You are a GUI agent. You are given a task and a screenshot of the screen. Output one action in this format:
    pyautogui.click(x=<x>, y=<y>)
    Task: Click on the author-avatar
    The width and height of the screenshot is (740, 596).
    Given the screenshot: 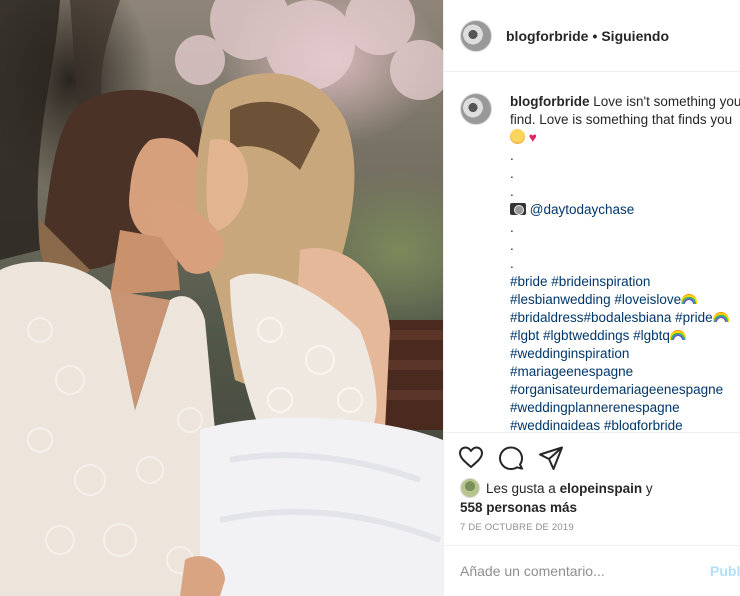 What is the action you would take?
    pyautogui.click(x=476, y=35)
    